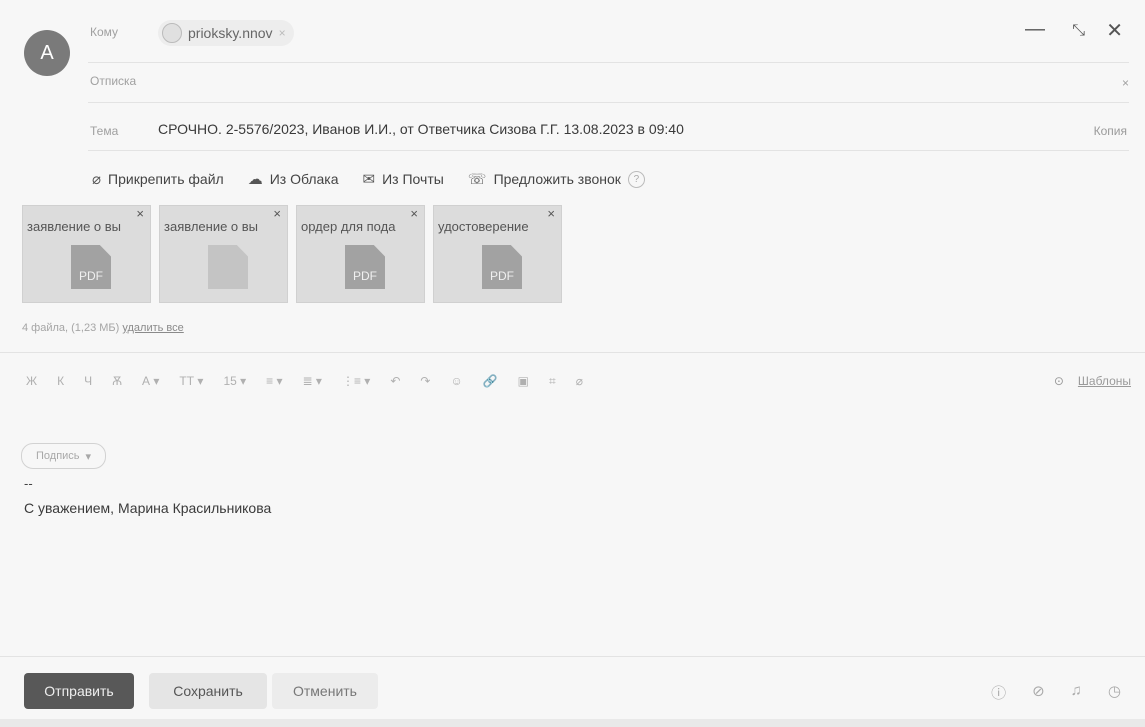 The height and width of the screenshot is (727, 1145). What do you see at coordinates (79, 691) in the screenshot?
I see `send-button: Отправить` at bounding box center [79, 691].